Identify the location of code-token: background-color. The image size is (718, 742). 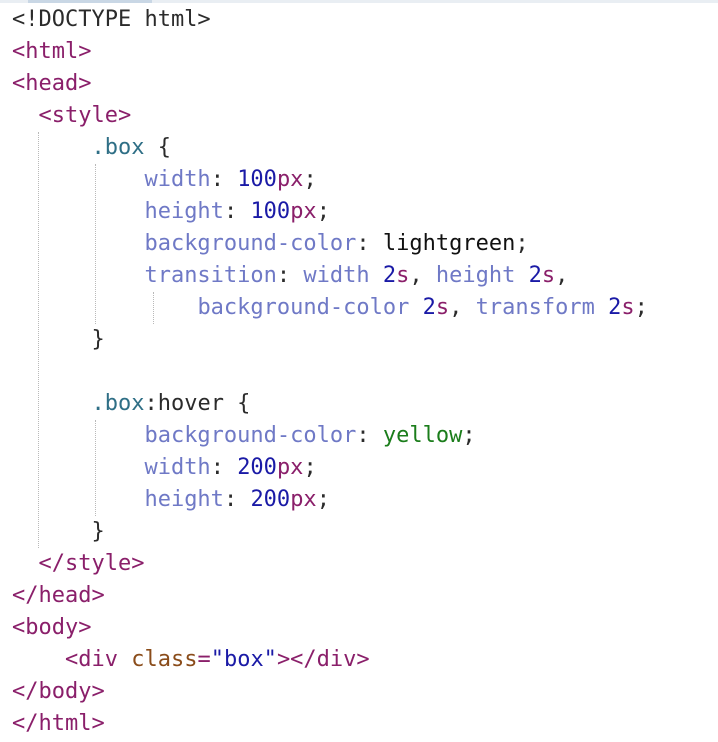
(303, 307).